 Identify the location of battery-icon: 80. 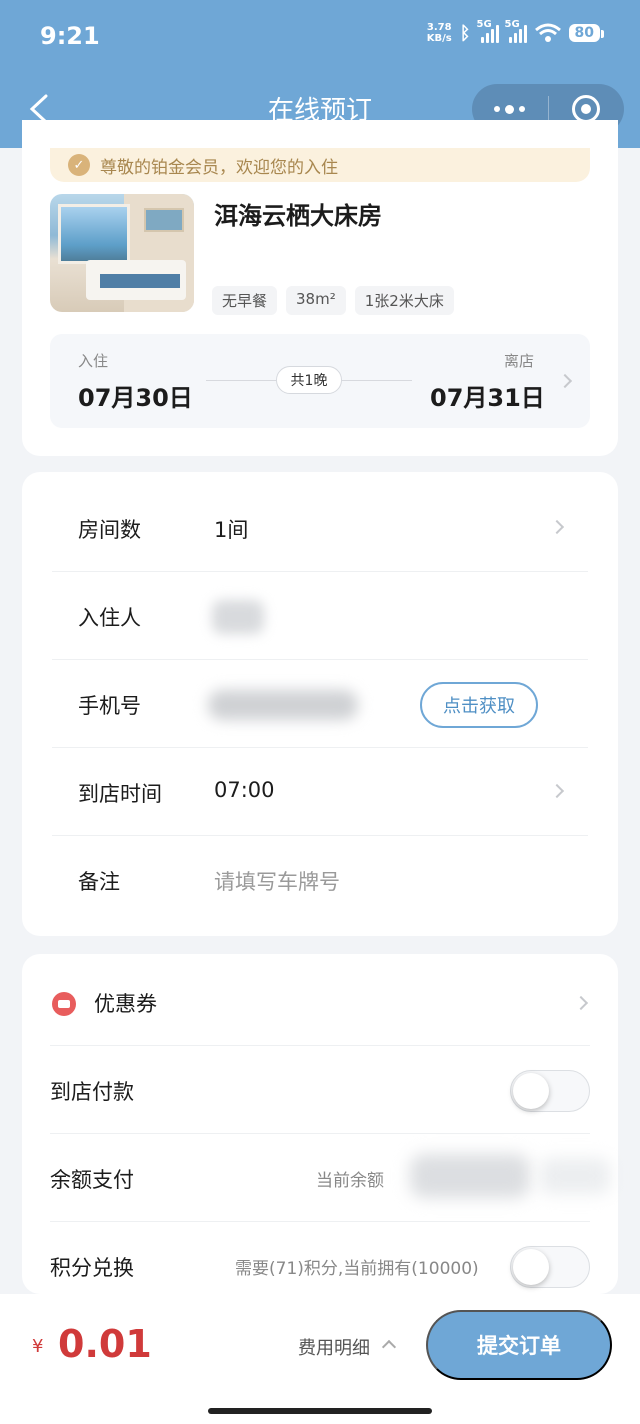
(586, 33).